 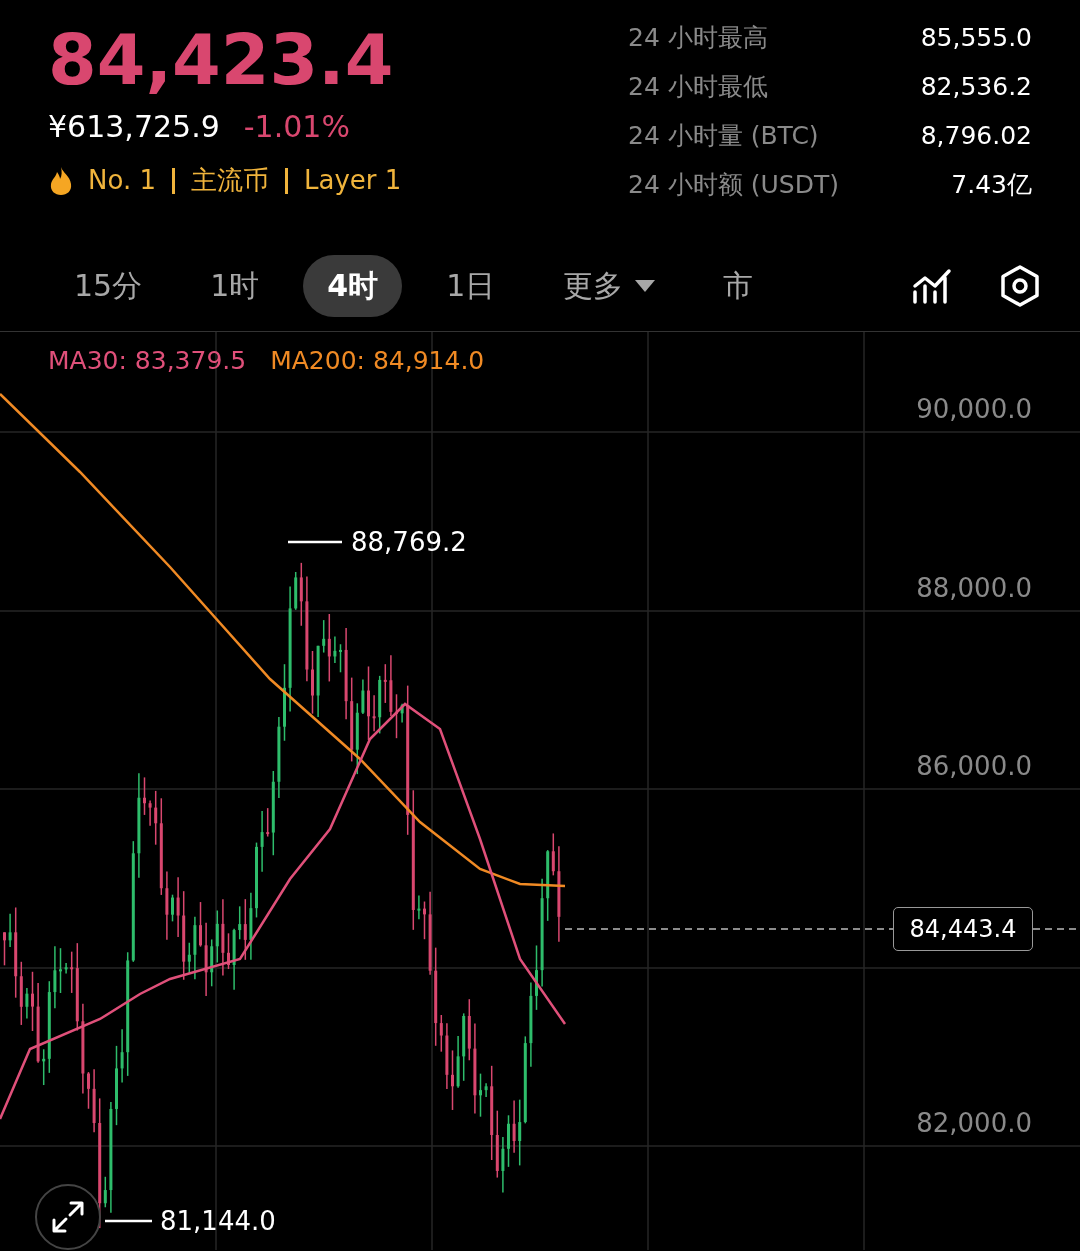 I want to click on price-cny: ¥613,725.9, so click(x=134, y=127).